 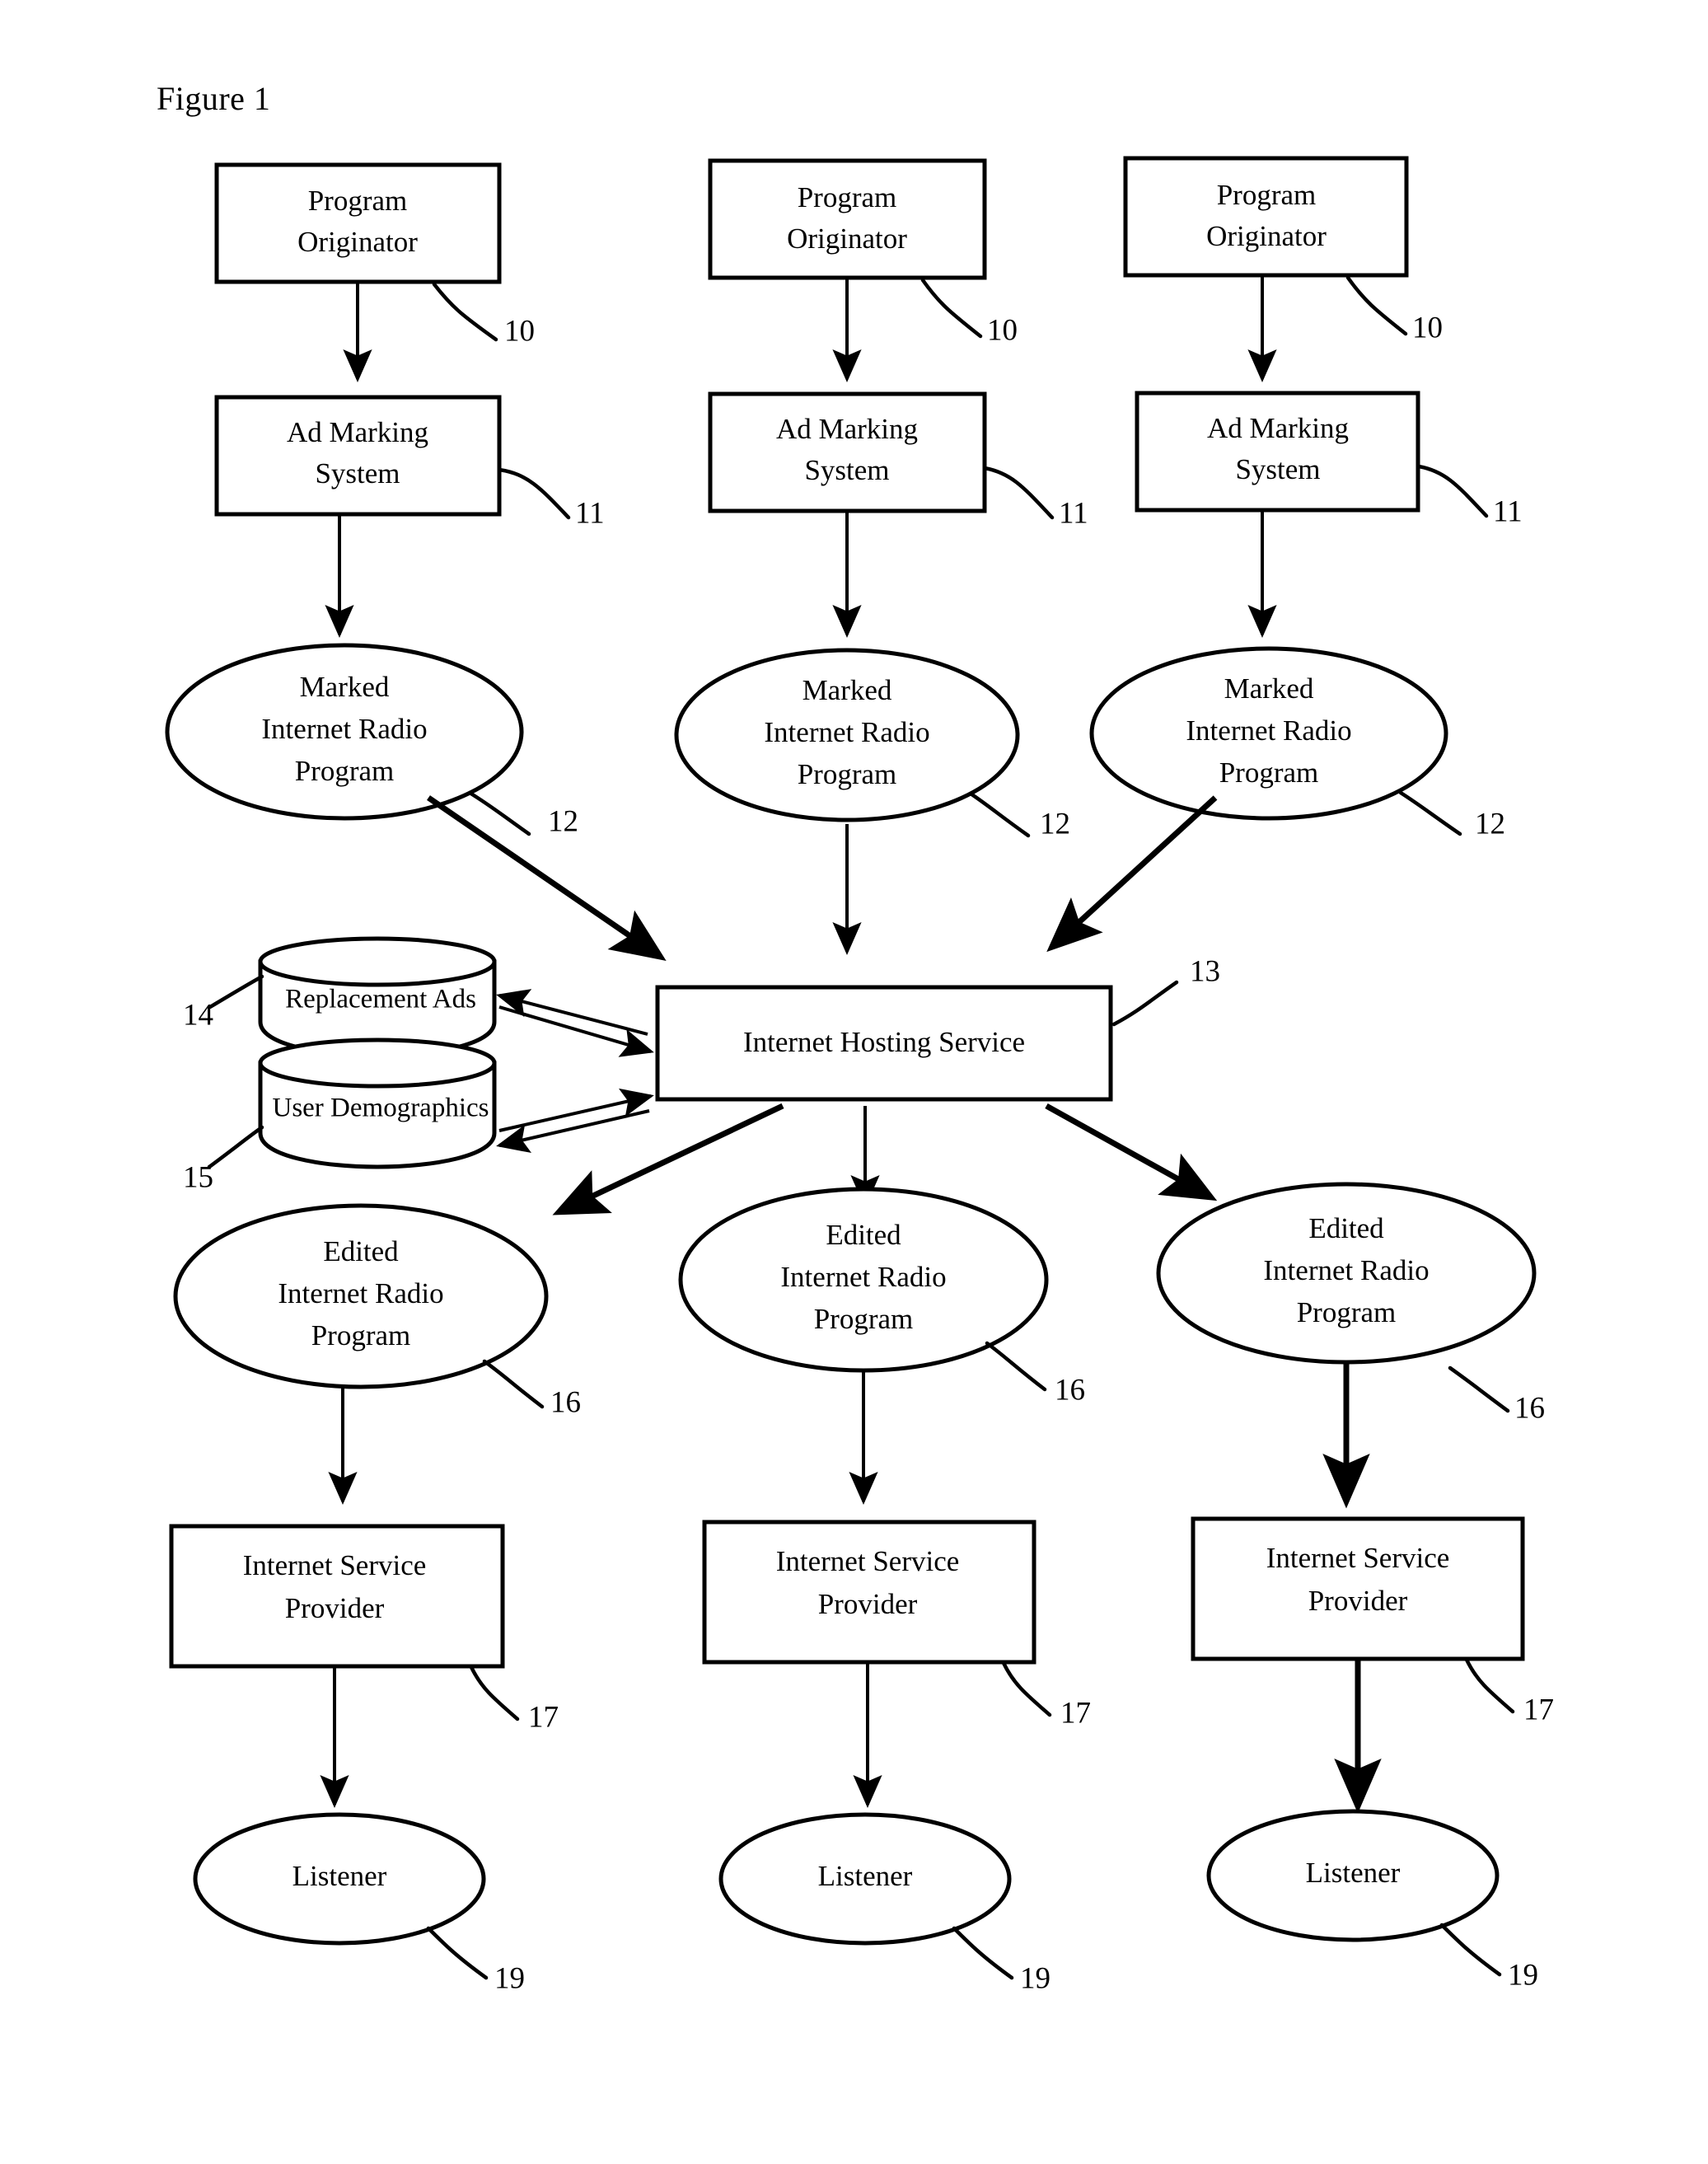 What do you see at coordinates (335, 1608) in the screenshot?
I see `isp-label-line2-1: Provider` at bounding box center [335, 1608].